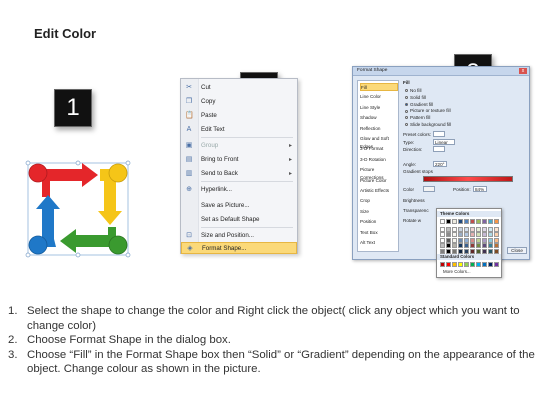 This screenshot has width=560, height=420. What do you see at coordinates (379, 181) in the screenshot?
I see `category-picture-color: Picture Color` at bounding box center [379, 181].